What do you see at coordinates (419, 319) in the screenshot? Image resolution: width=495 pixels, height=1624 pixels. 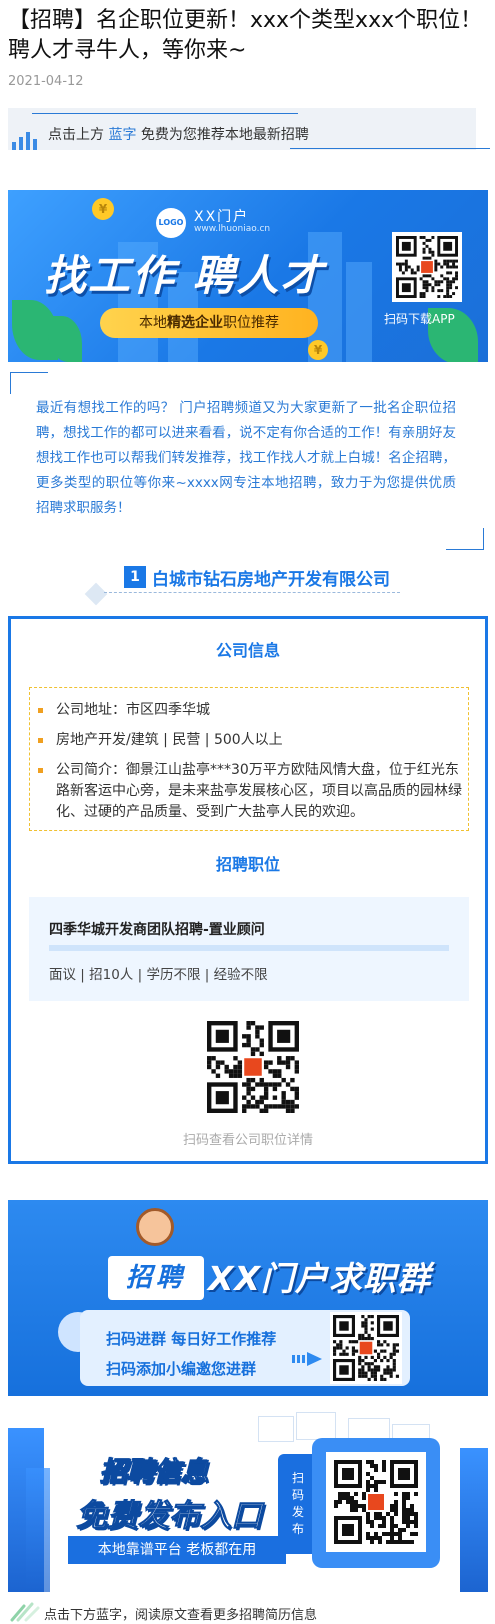 I see `banner-qr-label: 扫码下载APP` at bounding box center [419, 319].